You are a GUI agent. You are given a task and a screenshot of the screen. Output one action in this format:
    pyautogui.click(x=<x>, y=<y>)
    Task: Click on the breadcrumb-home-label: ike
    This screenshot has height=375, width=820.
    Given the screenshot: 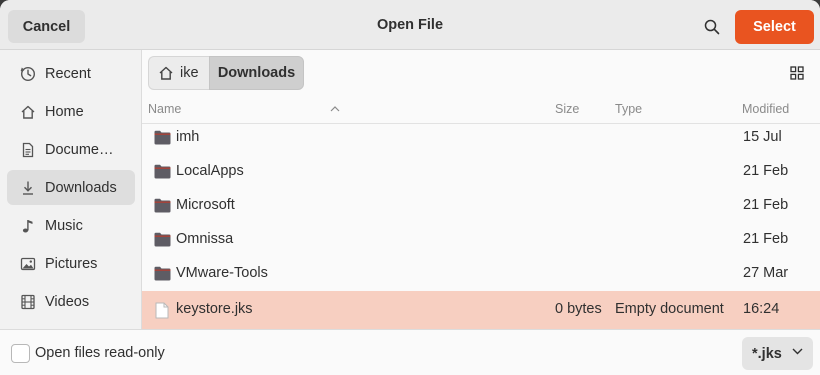 What is the action you would take?
    pyautogui.click(x=189, y=73)
    